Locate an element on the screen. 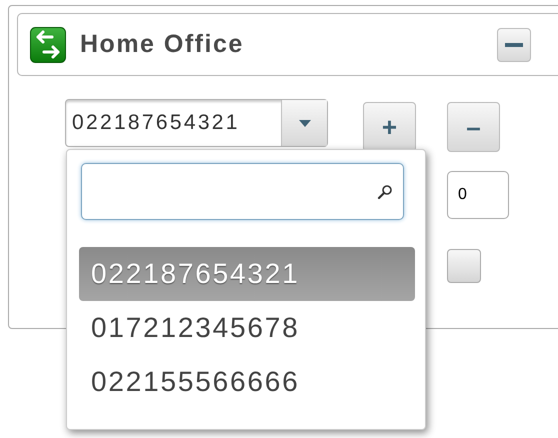  number-field: 0 is located at coordinates (478, 195).